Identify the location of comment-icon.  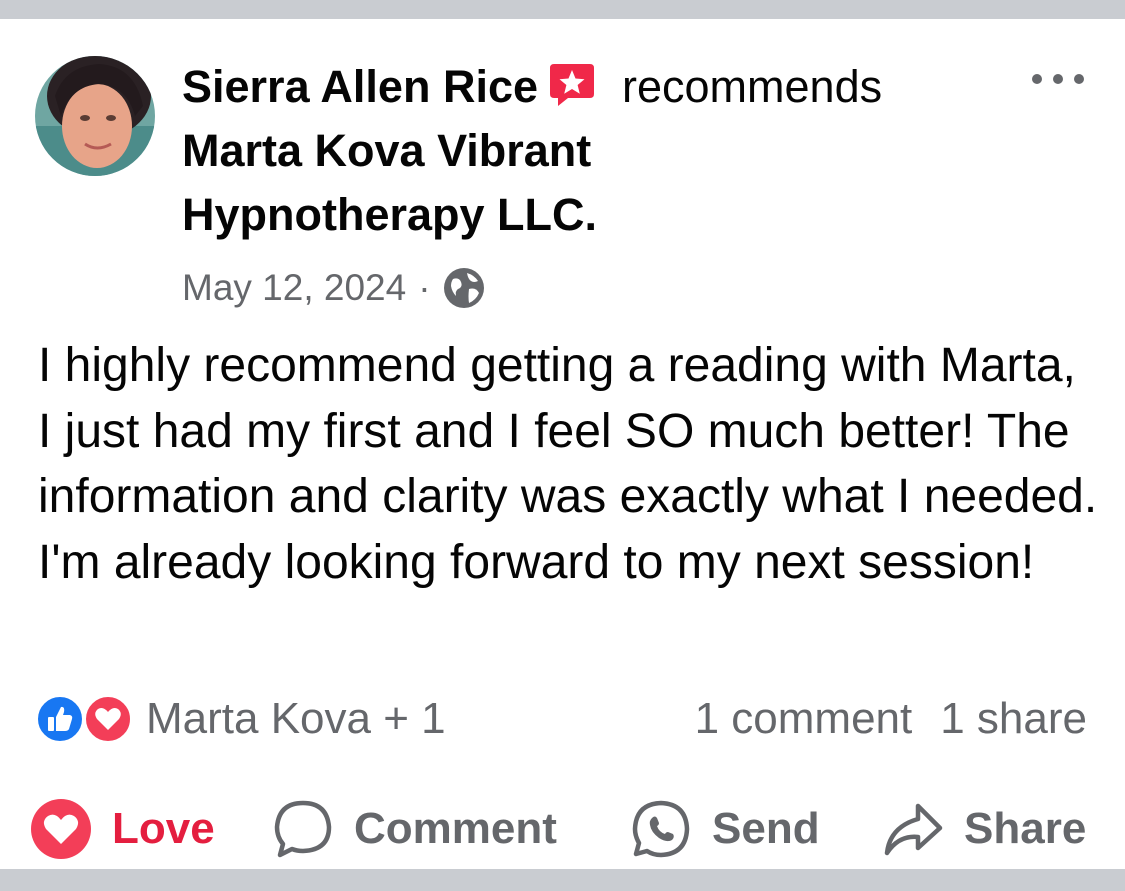
(303, 829).